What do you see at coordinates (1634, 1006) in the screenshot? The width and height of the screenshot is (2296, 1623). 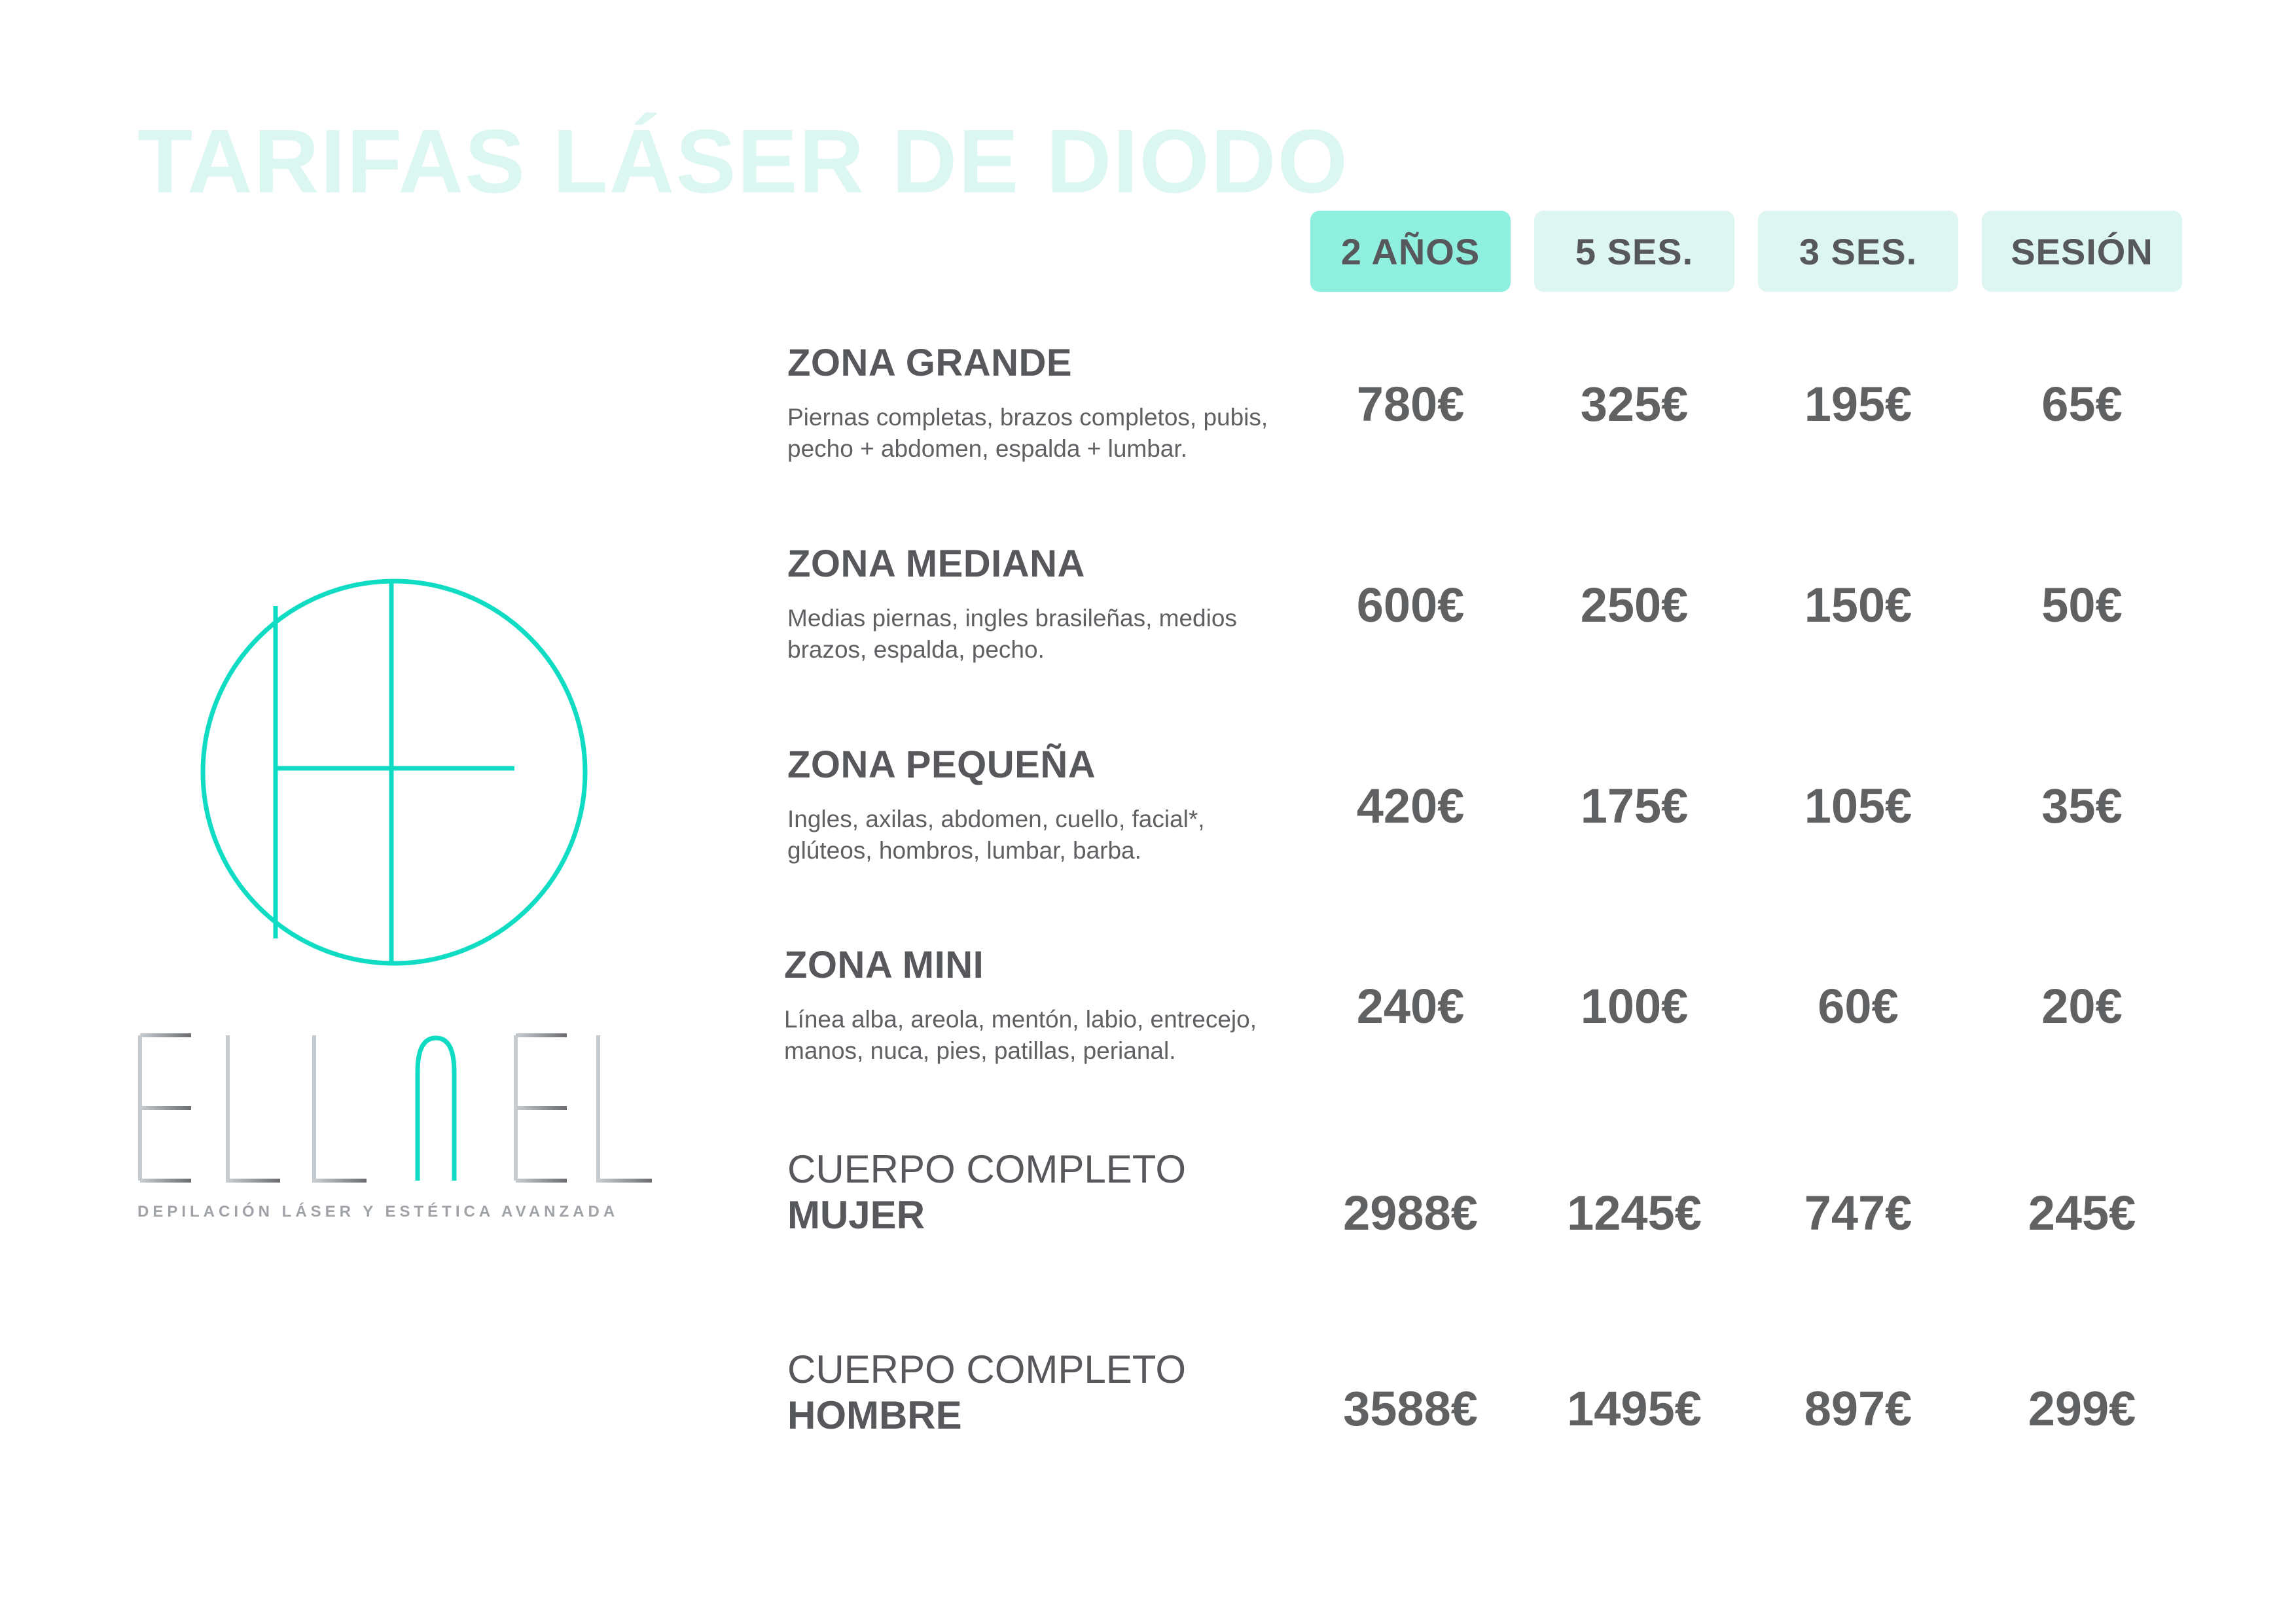 I see `price-zona-mini-5-sesiones: 100€` at bounding box center [1634, 1006].